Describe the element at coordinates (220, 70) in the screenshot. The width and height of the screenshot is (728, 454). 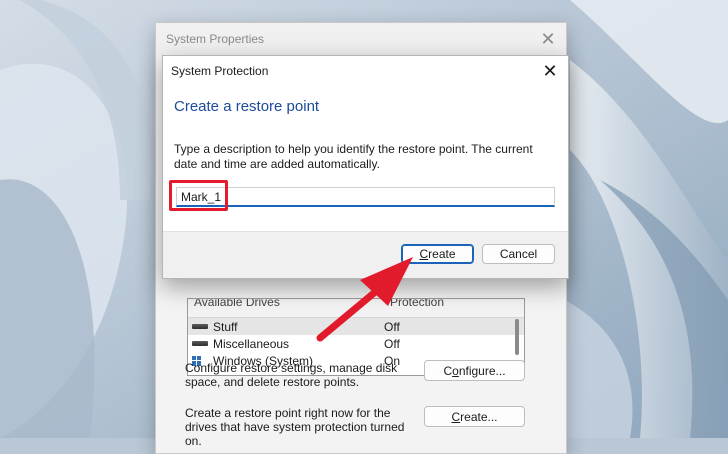
I see `dialog-title: System Protection` at that location.